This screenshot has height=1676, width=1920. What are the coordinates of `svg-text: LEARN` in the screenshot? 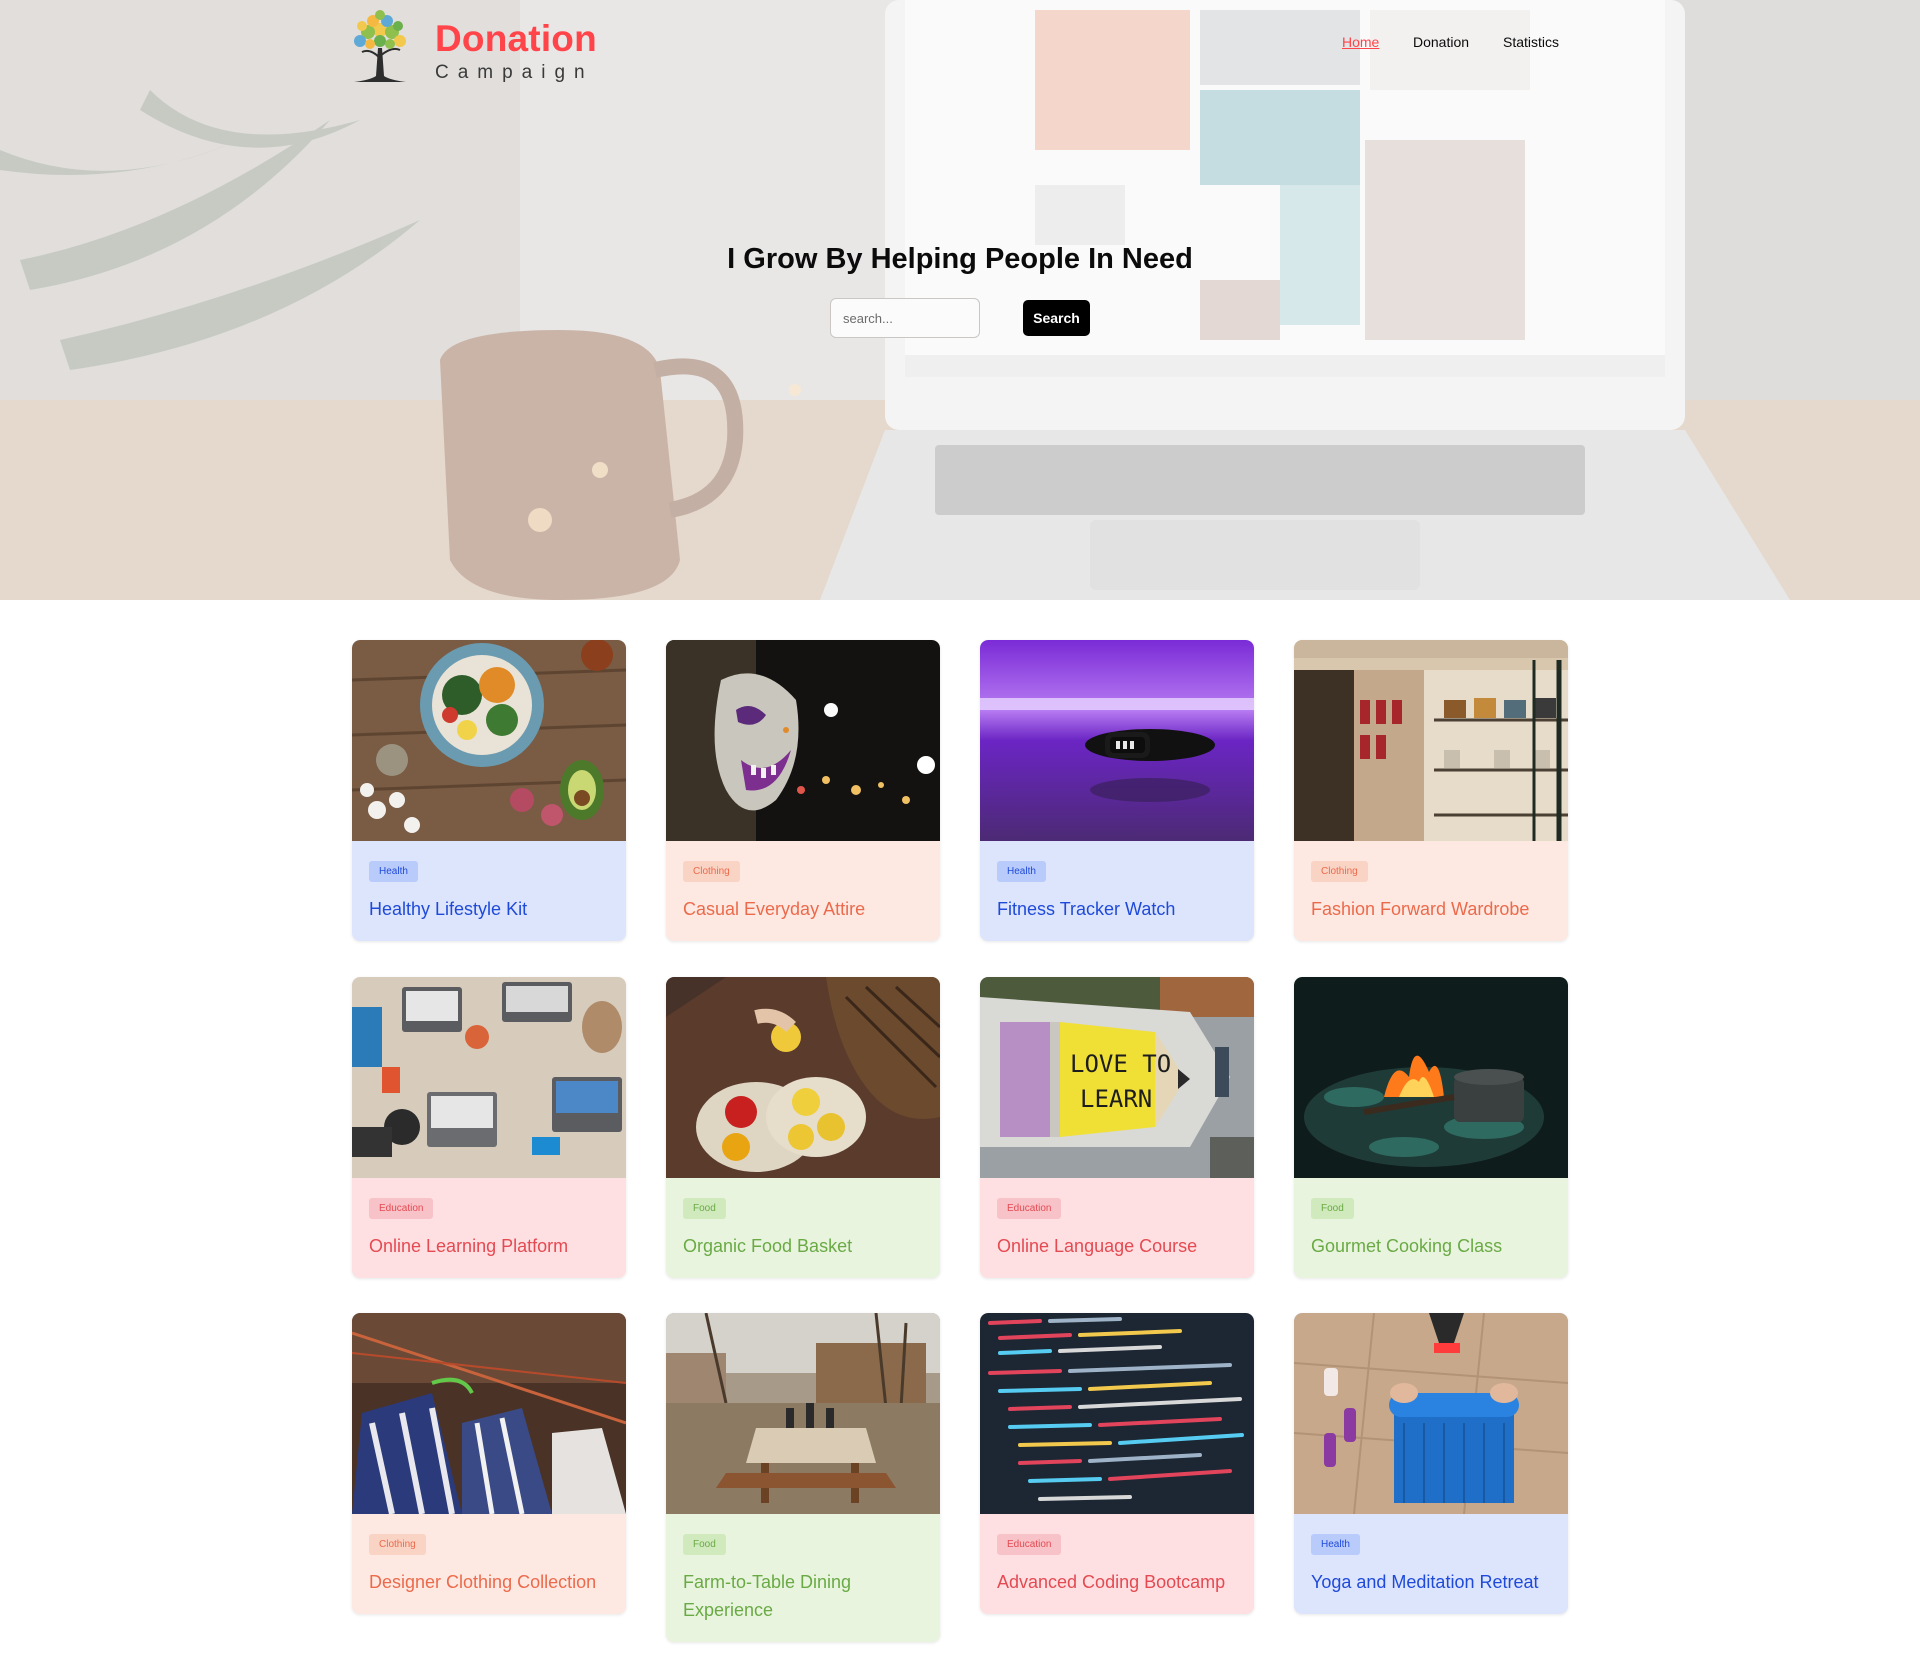 It's located at (1116, 1099).